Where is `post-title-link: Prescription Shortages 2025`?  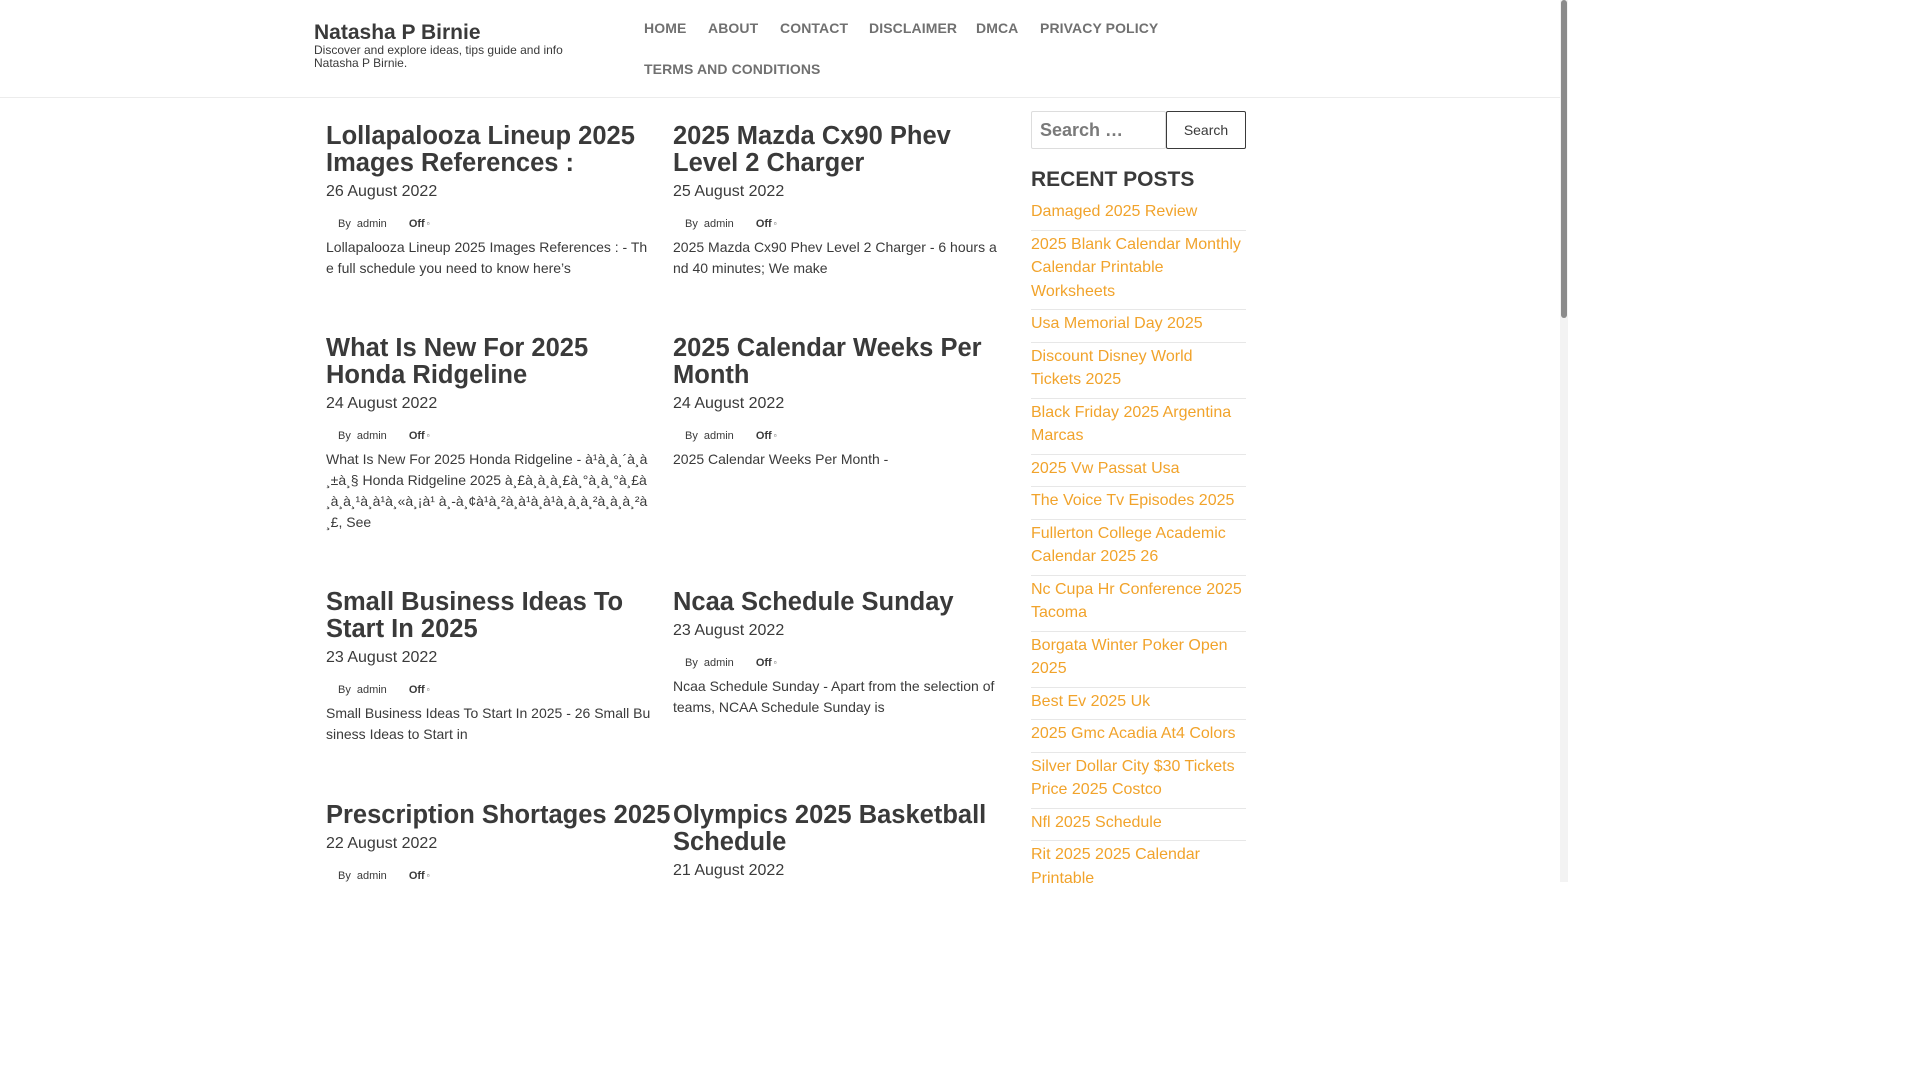
post-title-link: Prescription Shortages 2025 is located at coordinates (498, 815).